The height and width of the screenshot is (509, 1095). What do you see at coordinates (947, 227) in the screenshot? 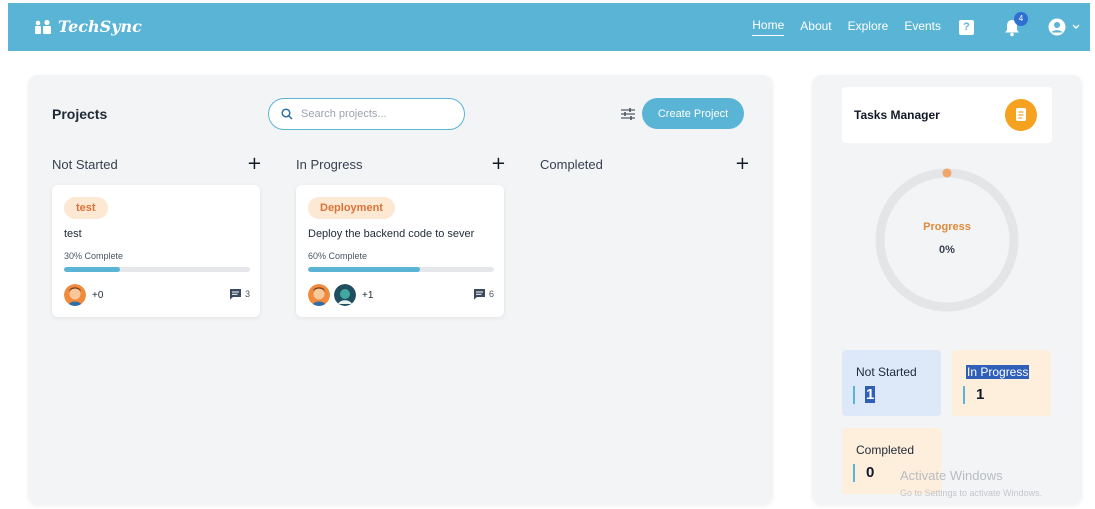
I see `progress-label: Progress` at bounding box center [947, 227].